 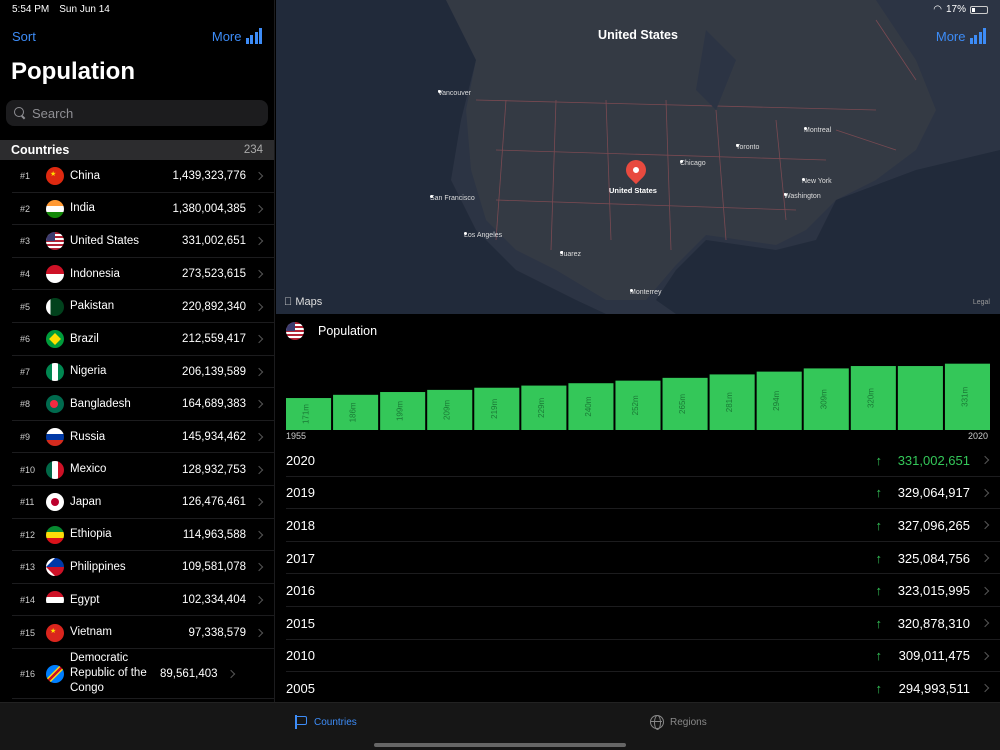 I want to click on year-population: 294,993,511, so click(x=934, y=688).